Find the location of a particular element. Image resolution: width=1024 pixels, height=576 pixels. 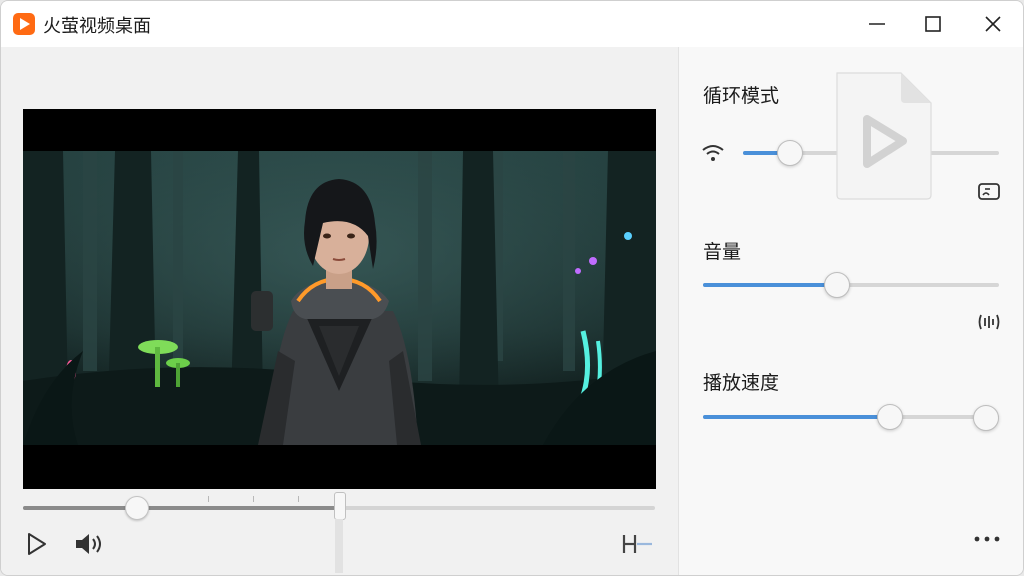

play-button is located at coordinates (37, 546).